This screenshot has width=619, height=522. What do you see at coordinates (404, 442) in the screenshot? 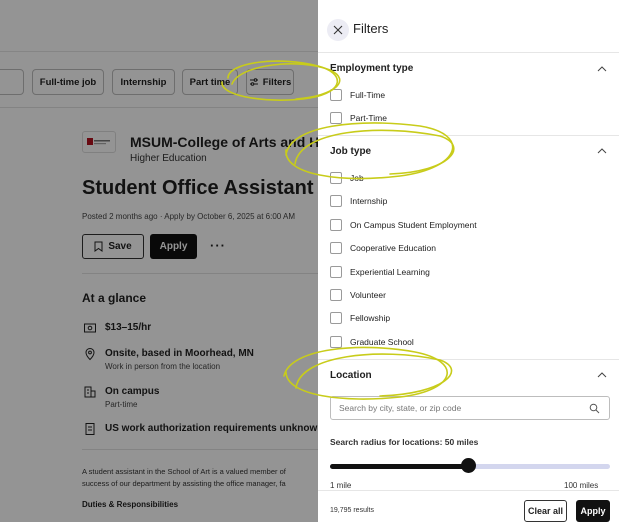
I see `radius-label: Search radius for locations: 50 miles` at bounding box center [404, 442].